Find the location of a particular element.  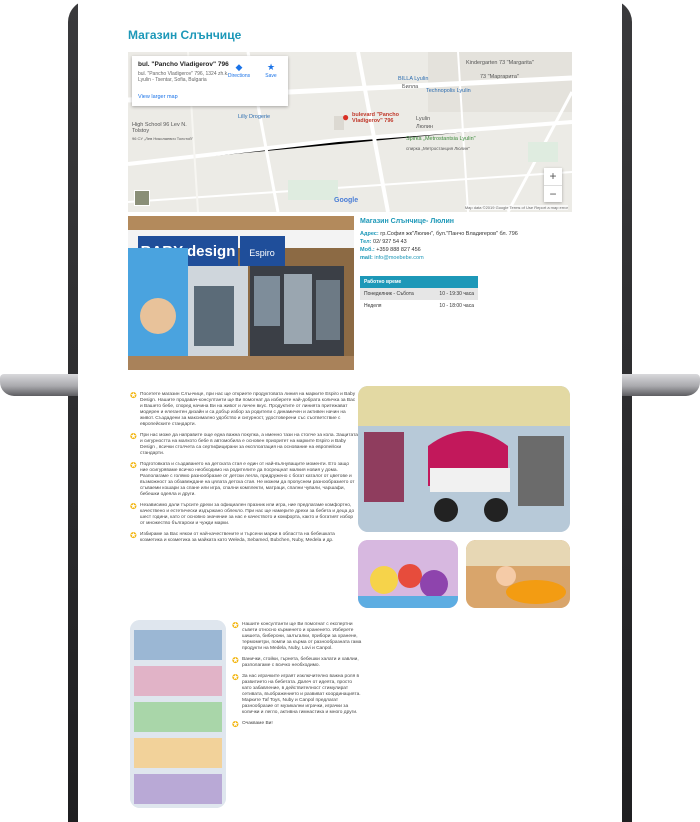

satellite-thumbnail is located at coordinates (142, 198).